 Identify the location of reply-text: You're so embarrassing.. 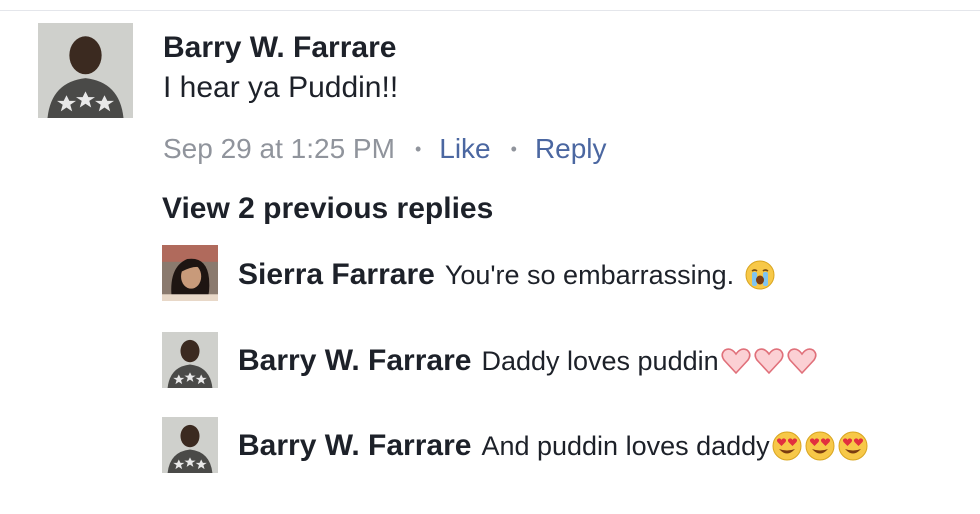
(589, 274).